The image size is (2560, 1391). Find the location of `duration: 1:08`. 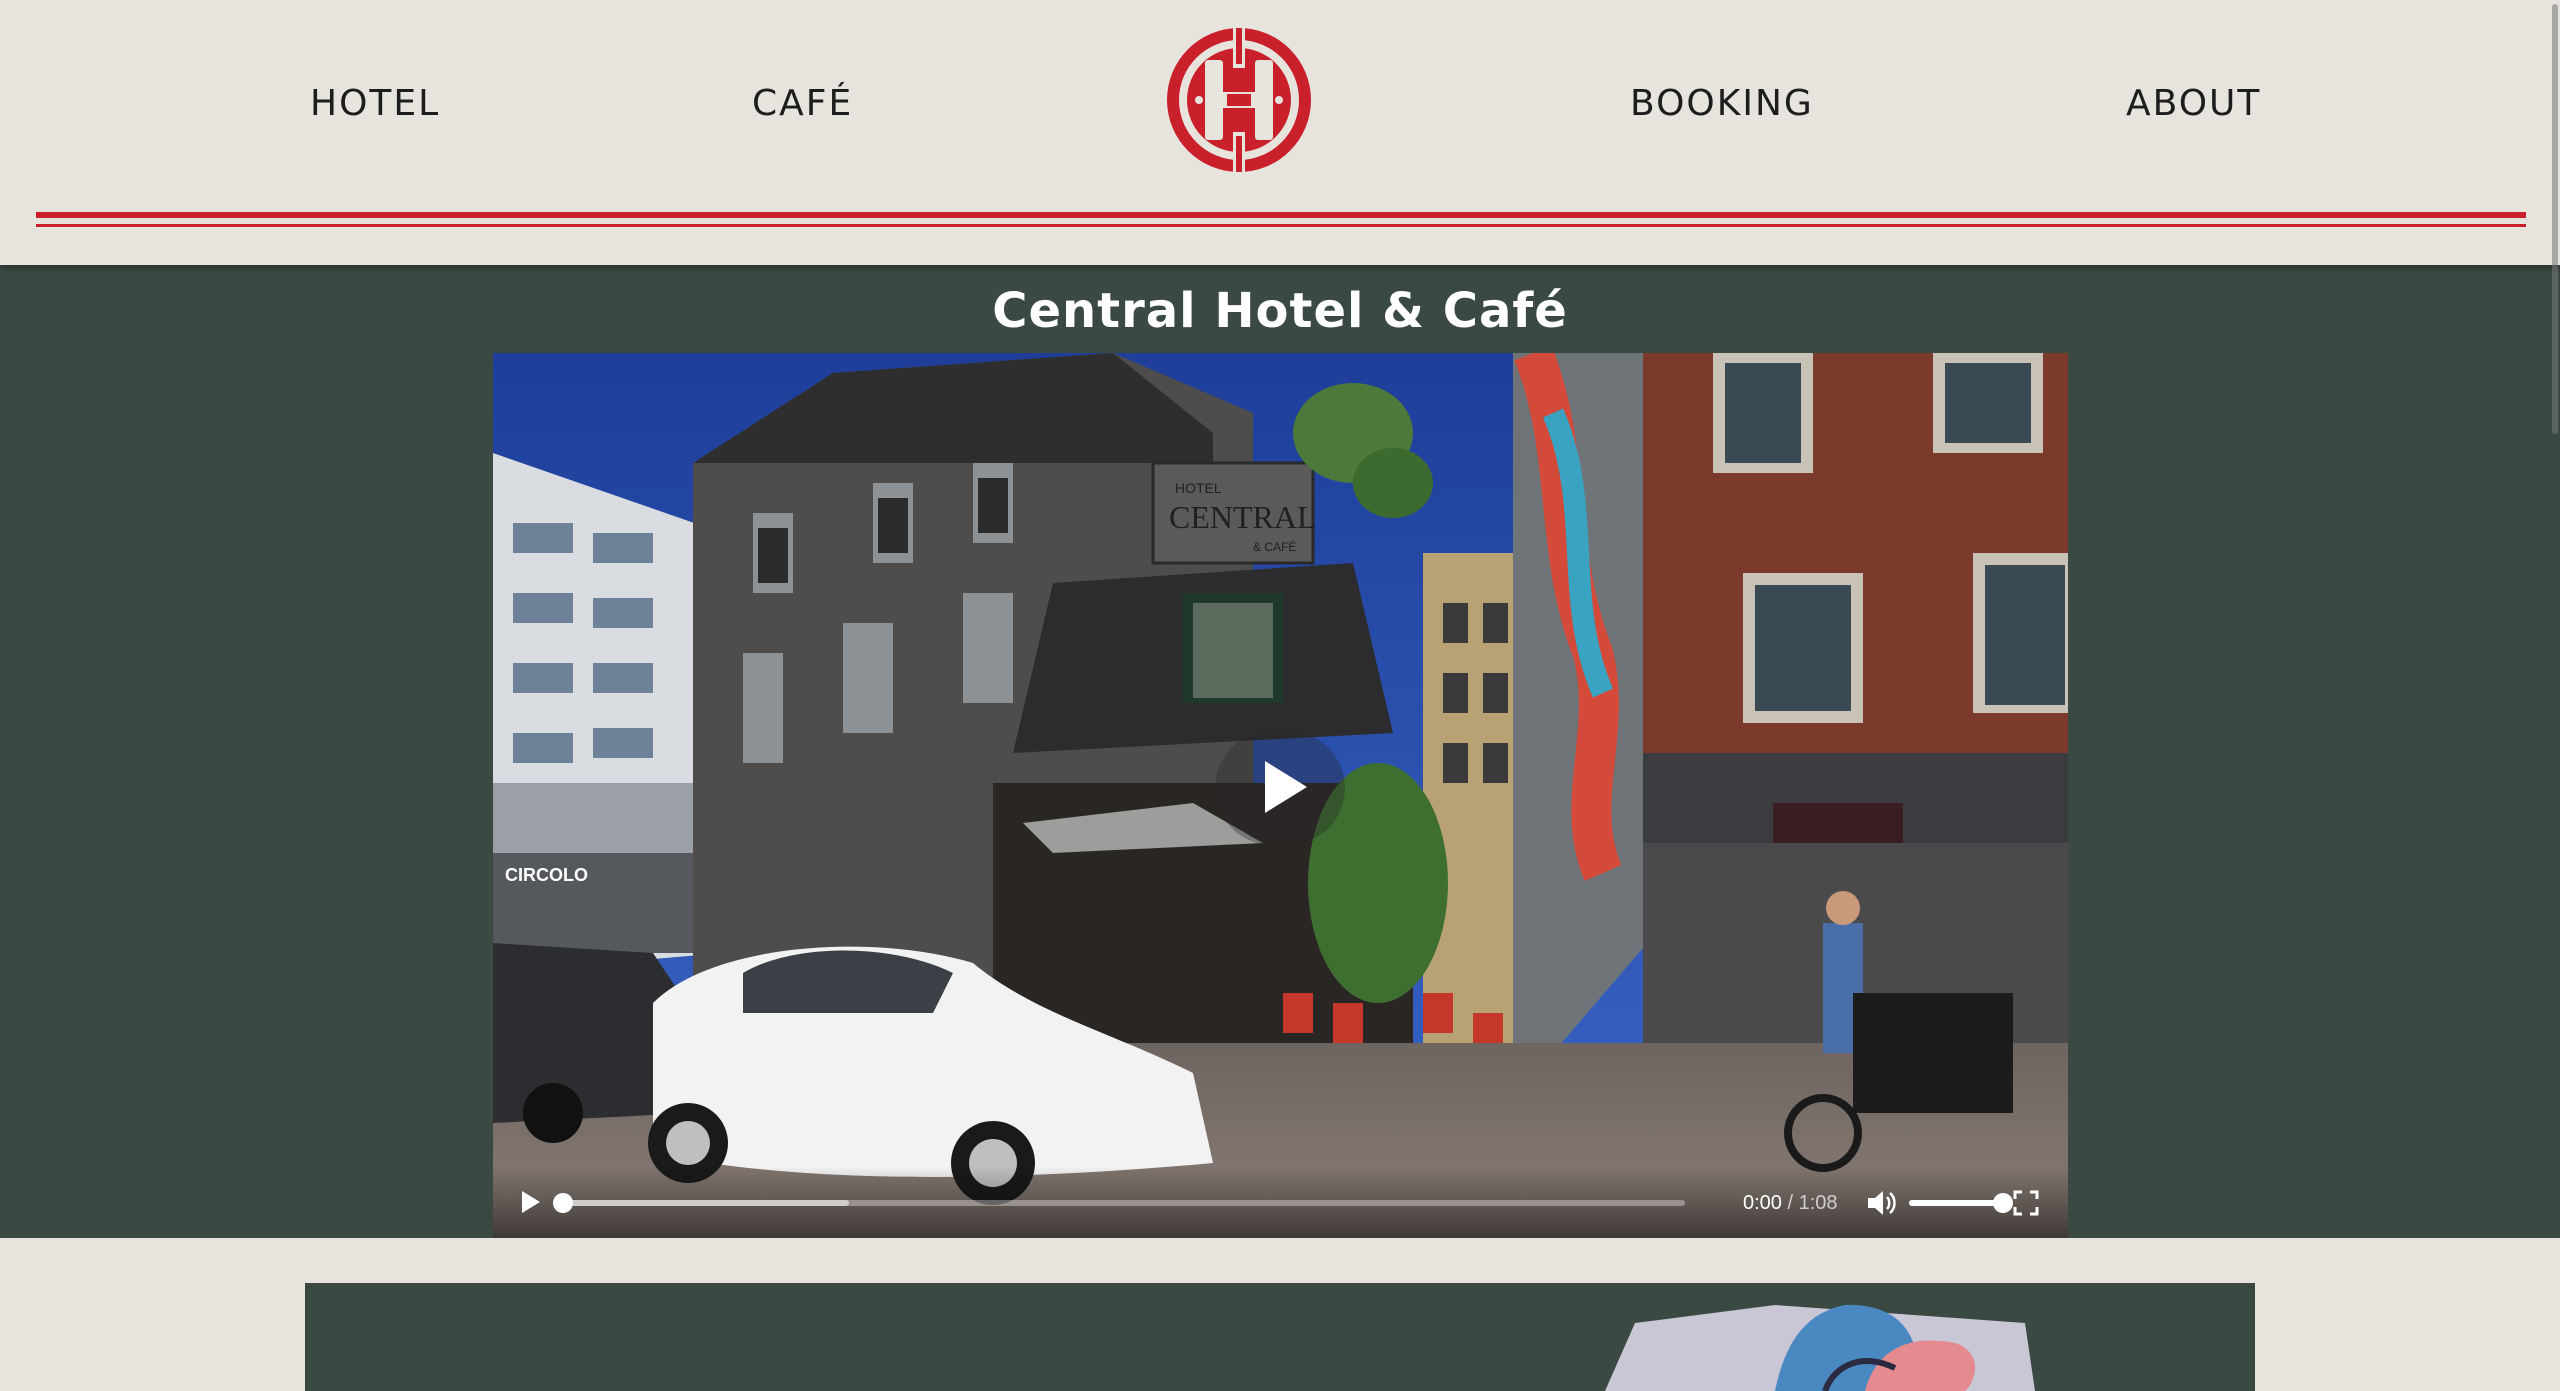

duration: 1:08 is located at coordinates (1818, 1203).